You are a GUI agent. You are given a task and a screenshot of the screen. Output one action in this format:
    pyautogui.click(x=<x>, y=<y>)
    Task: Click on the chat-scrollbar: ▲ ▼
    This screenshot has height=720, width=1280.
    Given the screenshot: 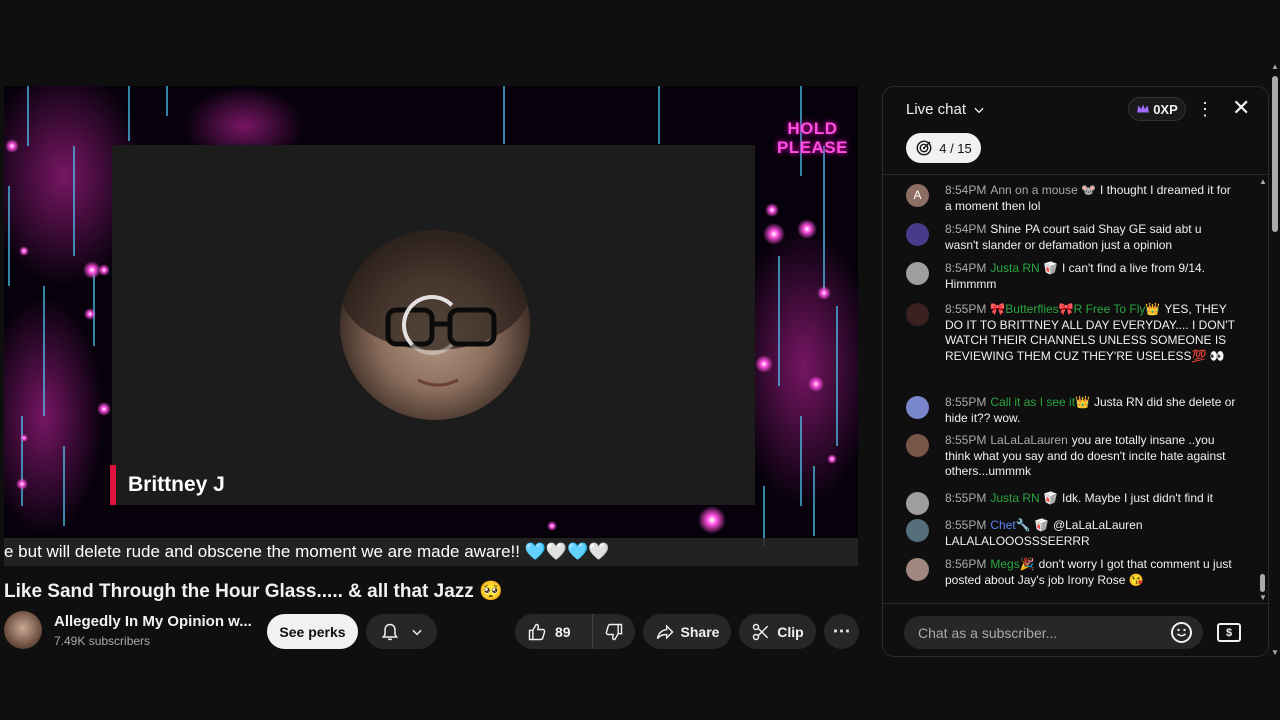 What is the action you would take?
    pyautogui.click(x=1263, y=389)
    